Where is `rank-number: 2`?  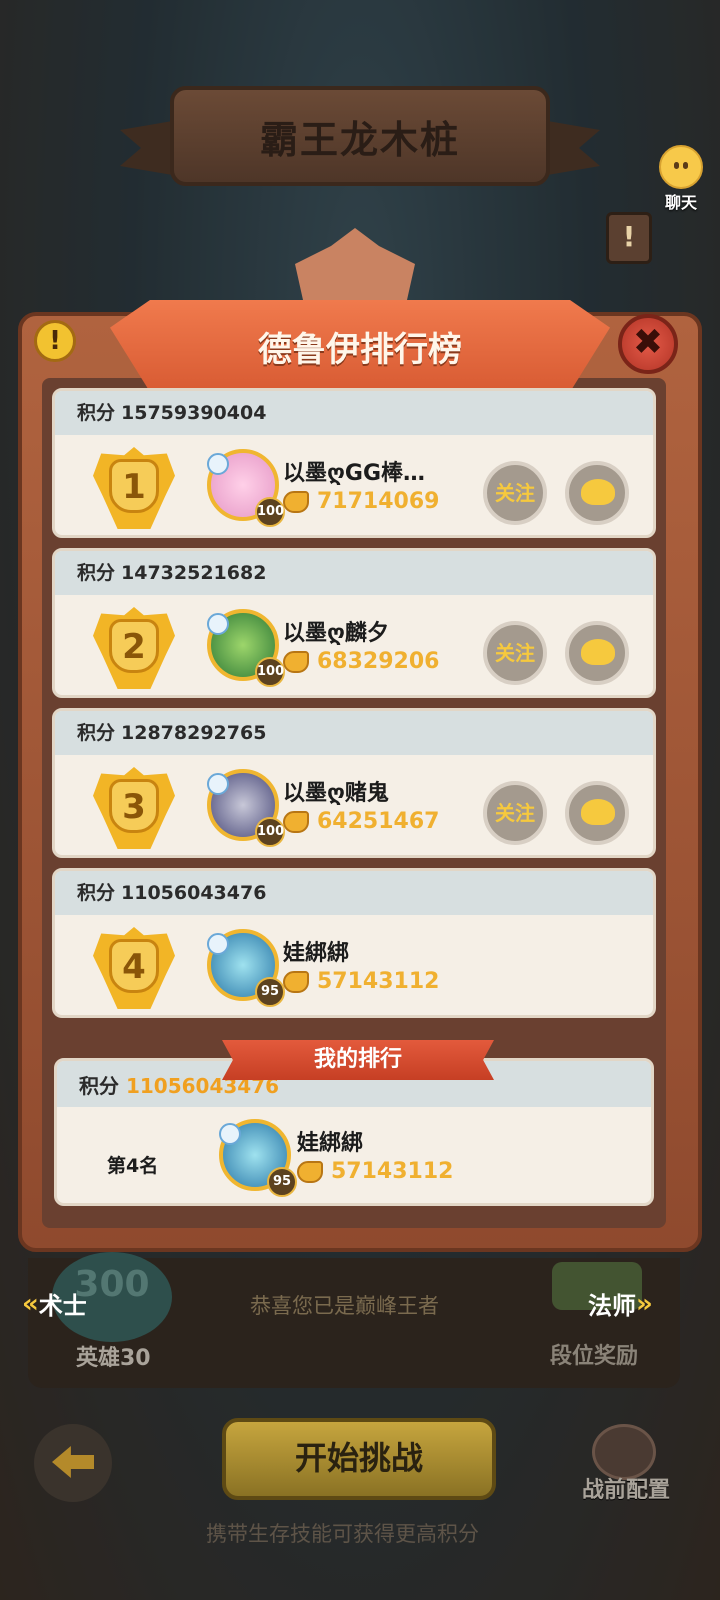 rank-number: 2 is located at coordinates (134, 646).